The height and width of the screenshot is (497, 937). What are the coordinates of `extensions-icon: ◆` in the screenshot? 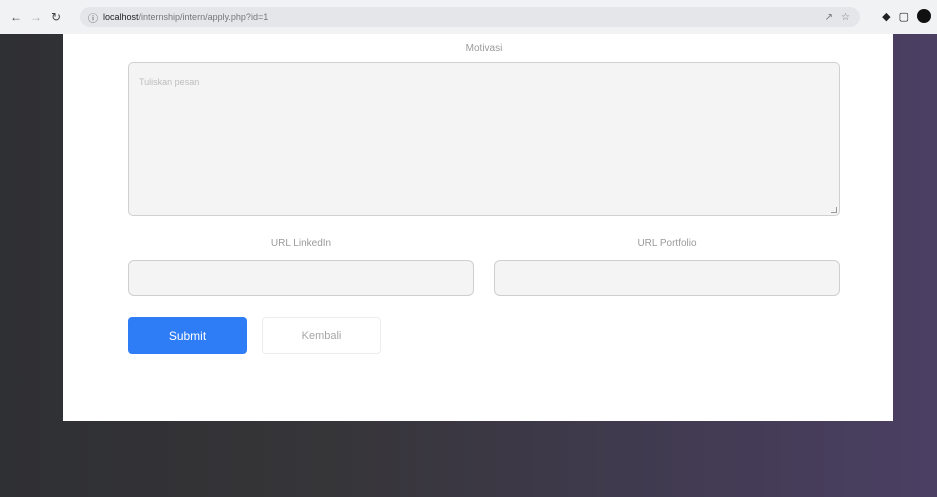 It's located at (886, 16).